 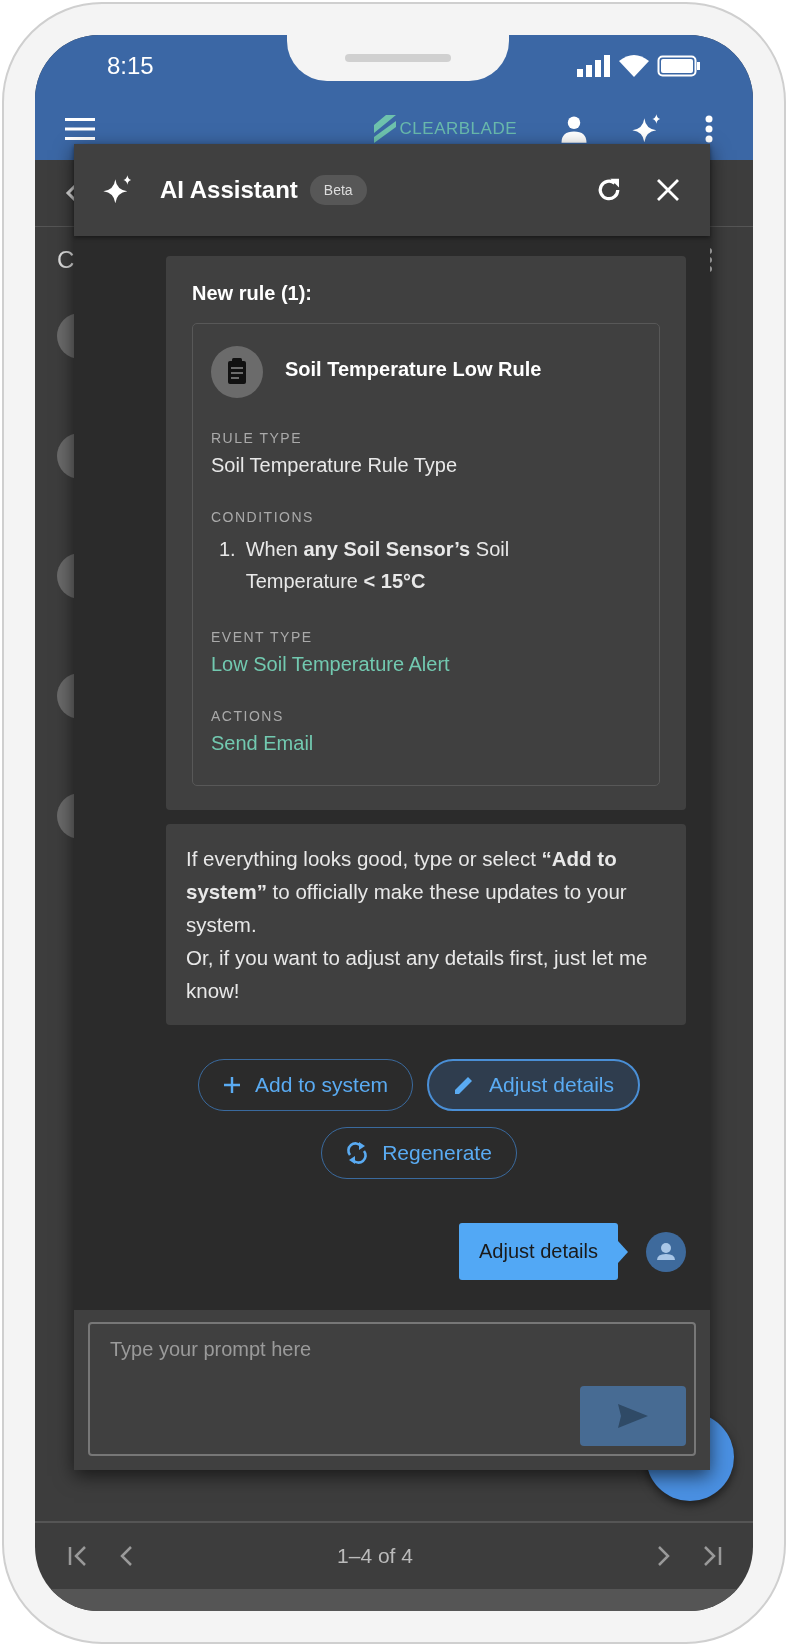 What do you see at coordinates (262, 743) in the screenshot?
I see `field-link: Send Email` at bounding box center [262, 743].